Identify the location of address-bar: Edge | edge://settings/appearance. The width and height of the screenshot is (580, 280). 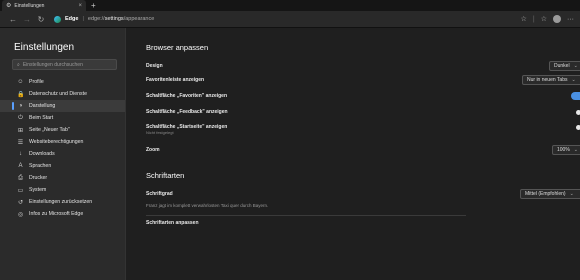
(287, 19).